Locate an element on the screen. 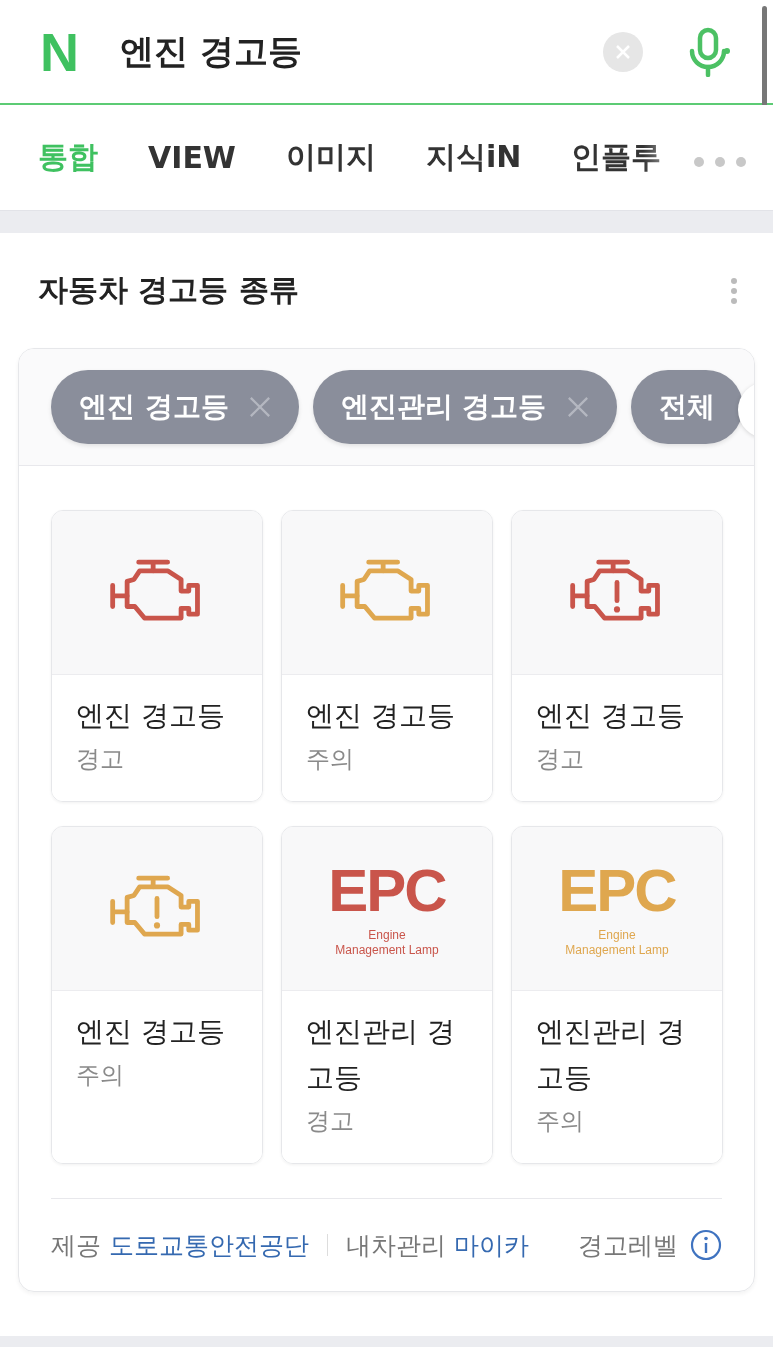  provider-label: 제공 is located at coordinates (76, 1245).